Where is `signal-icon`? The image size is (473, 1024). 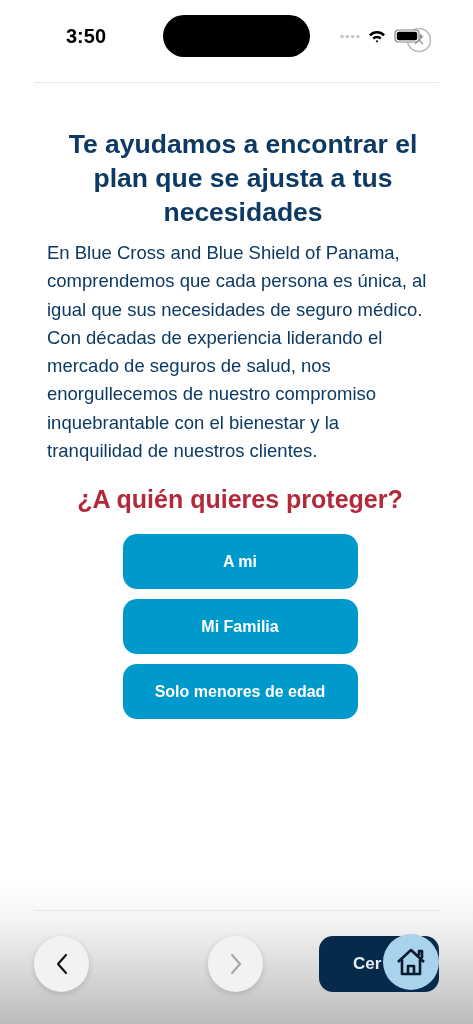
signal-icon is located at coordinates (350, 36).